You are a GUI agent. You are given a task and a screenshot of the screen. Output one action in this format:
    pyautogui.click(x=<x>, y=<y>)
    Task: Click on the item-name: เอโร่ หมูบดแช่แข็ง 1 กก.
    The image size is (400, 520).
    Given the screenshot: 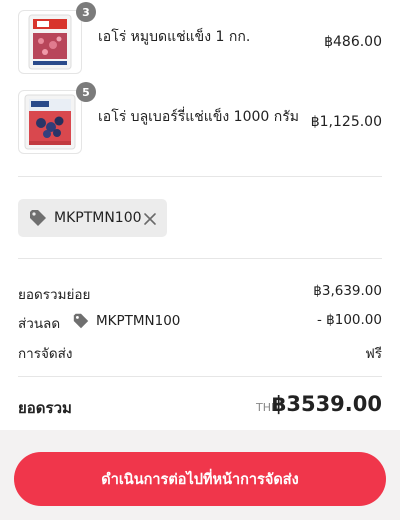 What is the action you would take?
    pyautogui.click(x=174, y=37)
    